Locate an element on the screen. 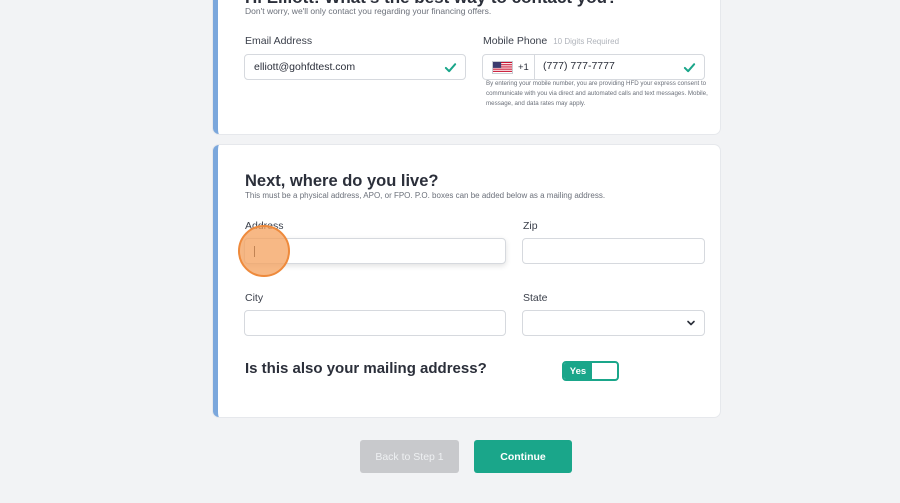  continue-button: Continue is located at coordinates (523, 456).